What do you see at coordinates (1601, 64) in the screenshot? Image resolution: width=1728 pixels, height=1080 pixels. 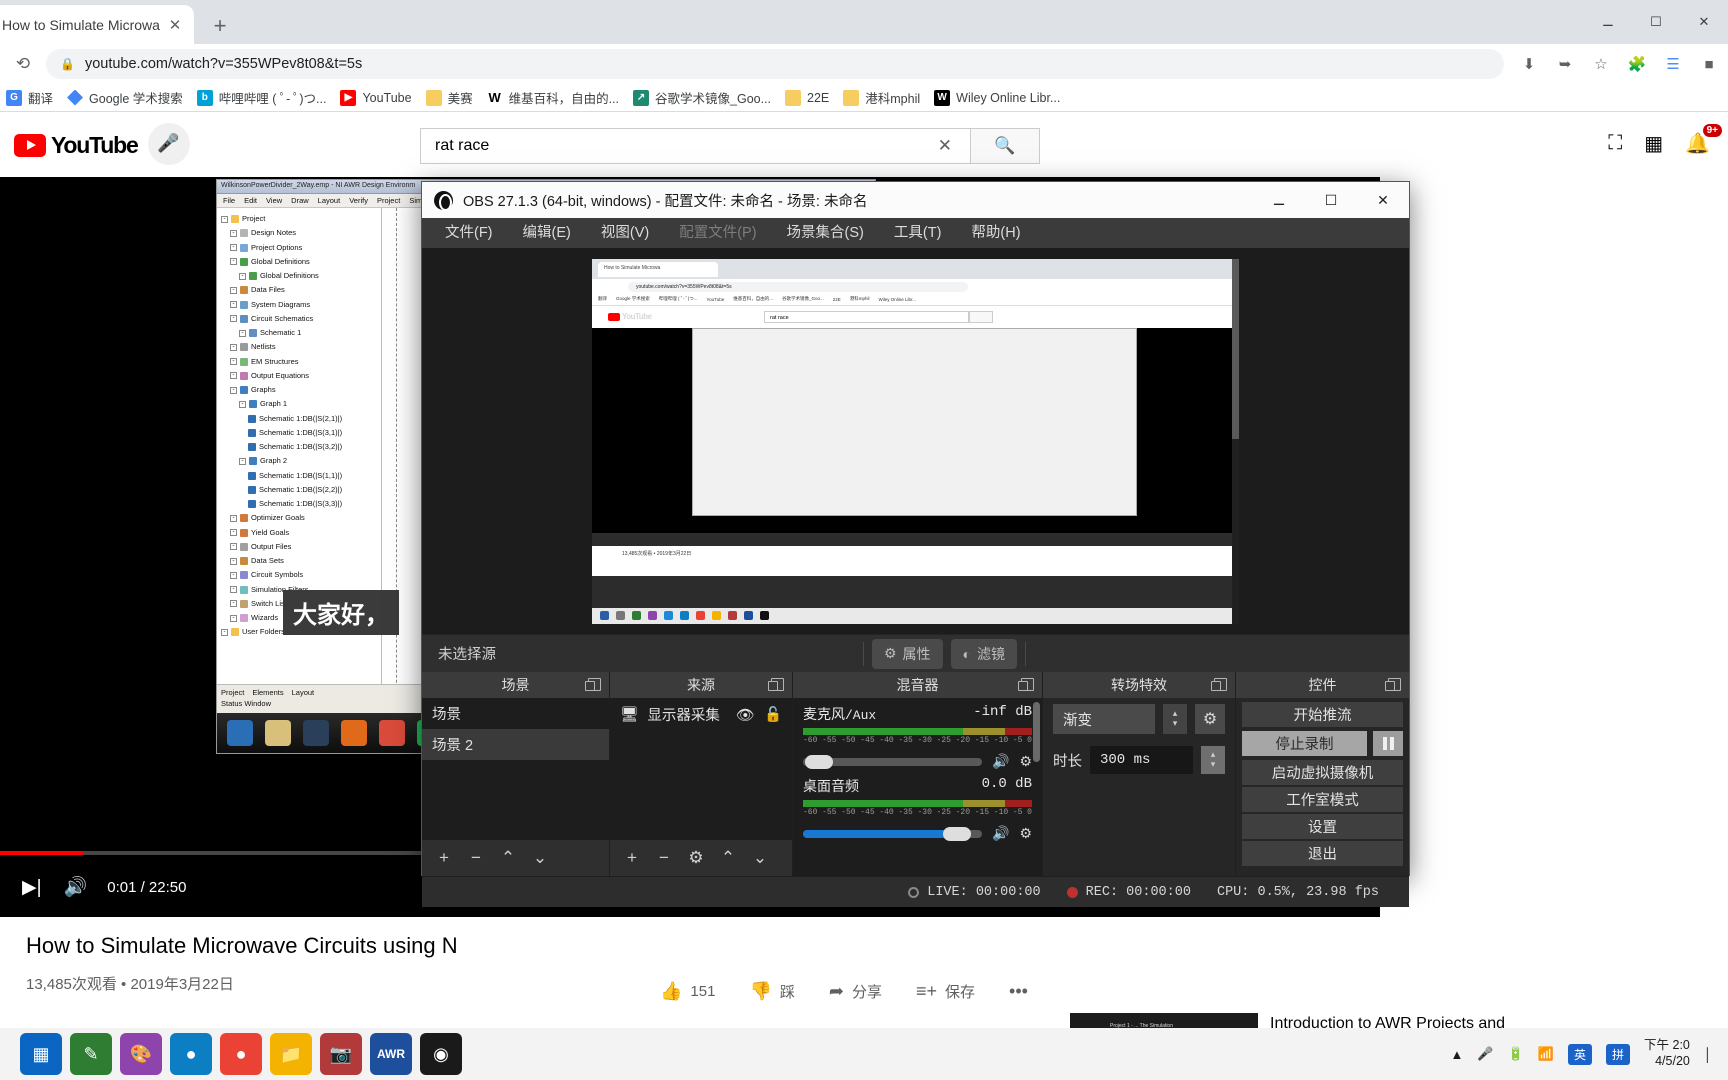 I see `star-icon: ☆` at bounding box center [1601, 64].